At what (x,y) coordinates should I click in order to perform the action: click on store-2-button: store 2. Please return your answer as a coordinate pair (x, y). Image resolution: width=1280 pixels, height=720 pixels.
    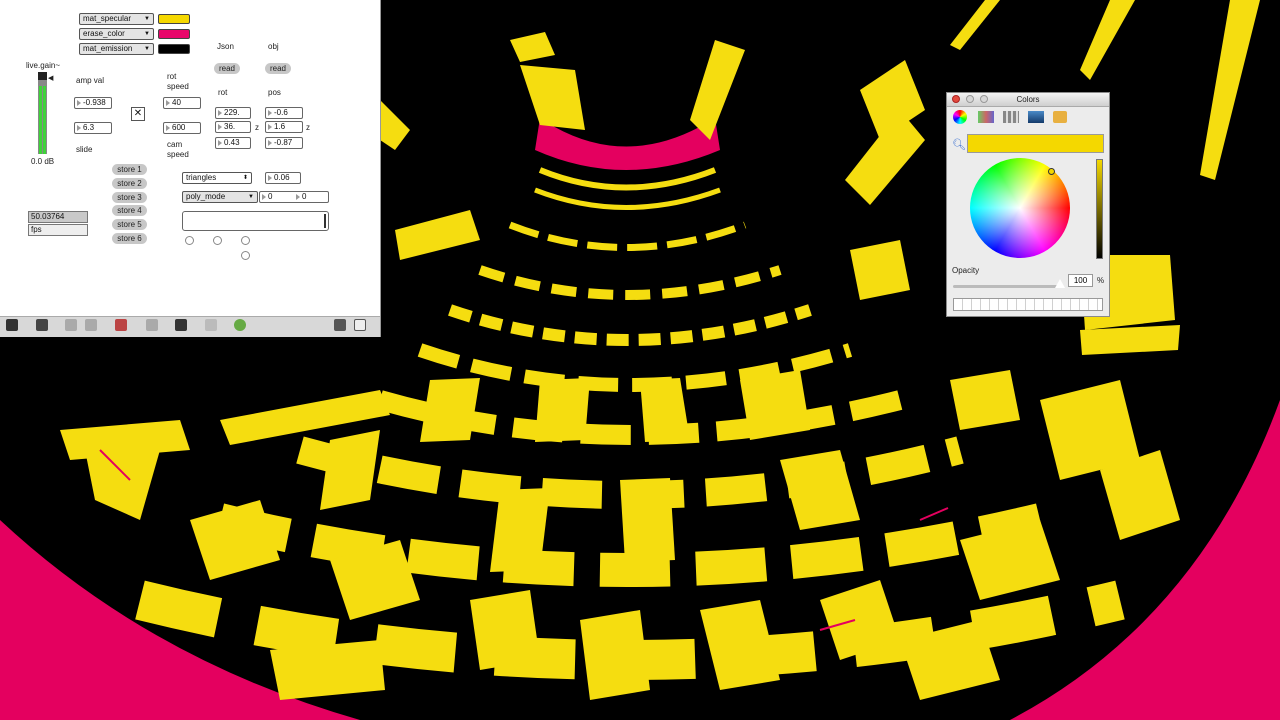
    Looking at the image, I should click on (129, 183).